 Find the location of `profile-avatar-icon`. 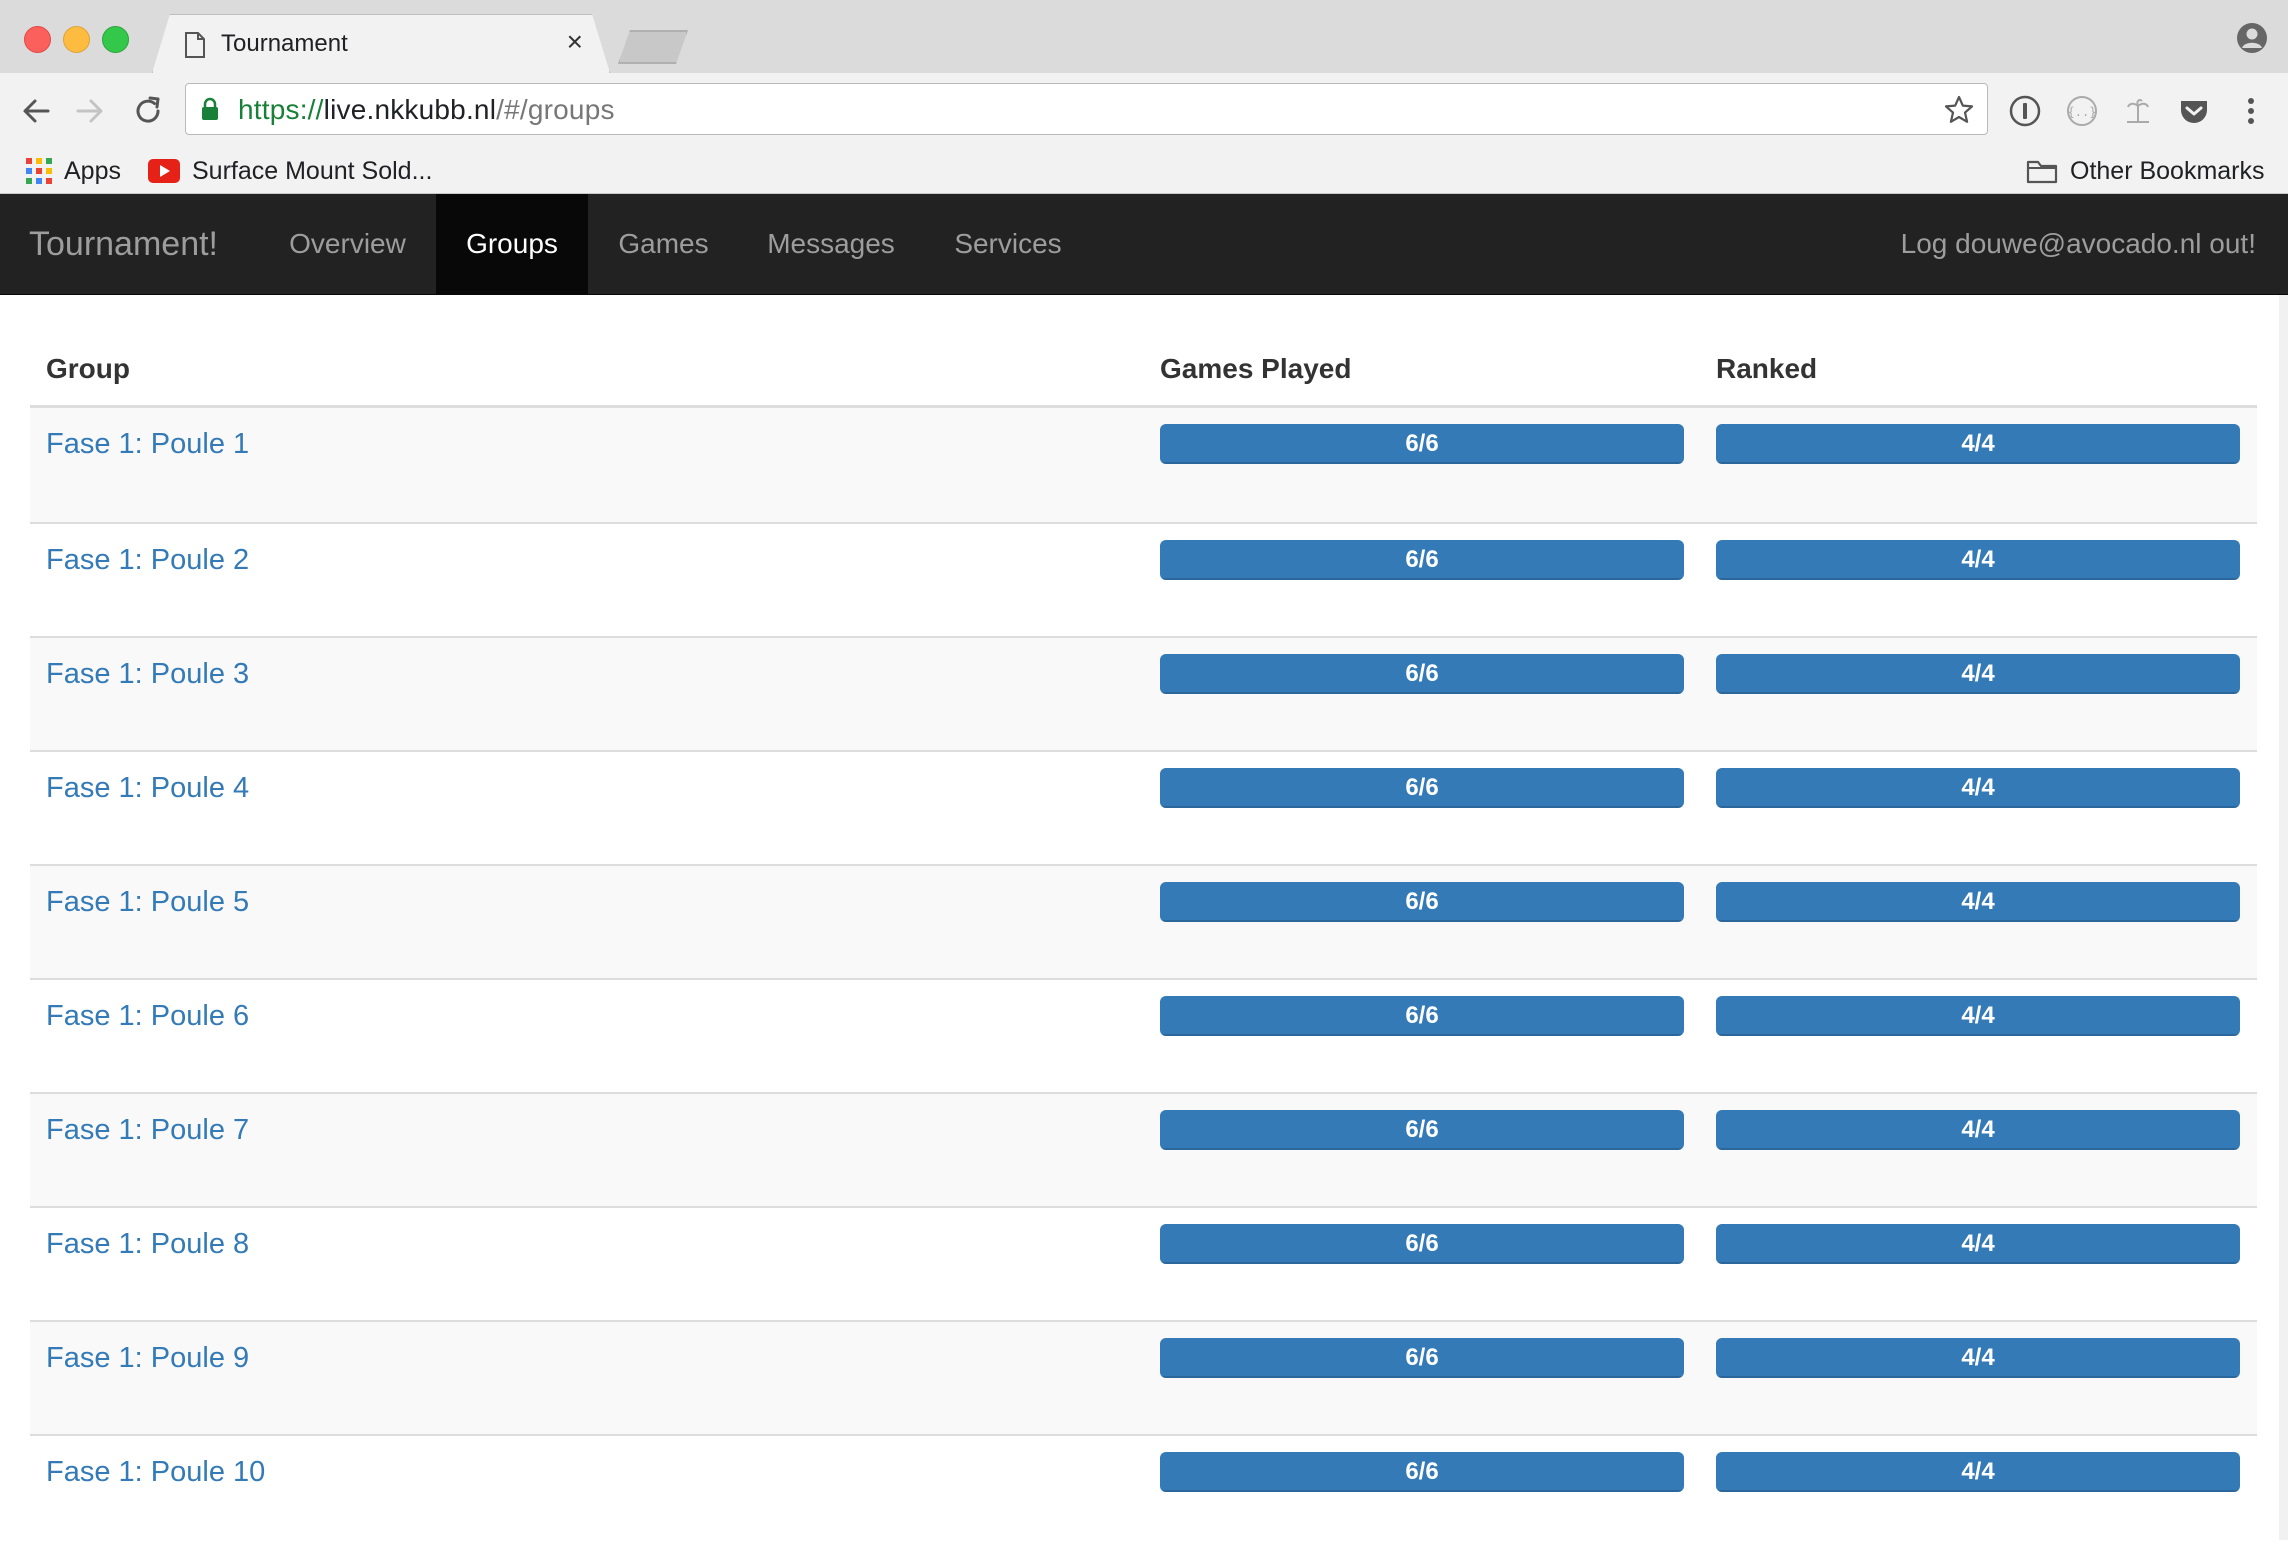

profile-avatar-icon is located at coordinates (2252, 38).